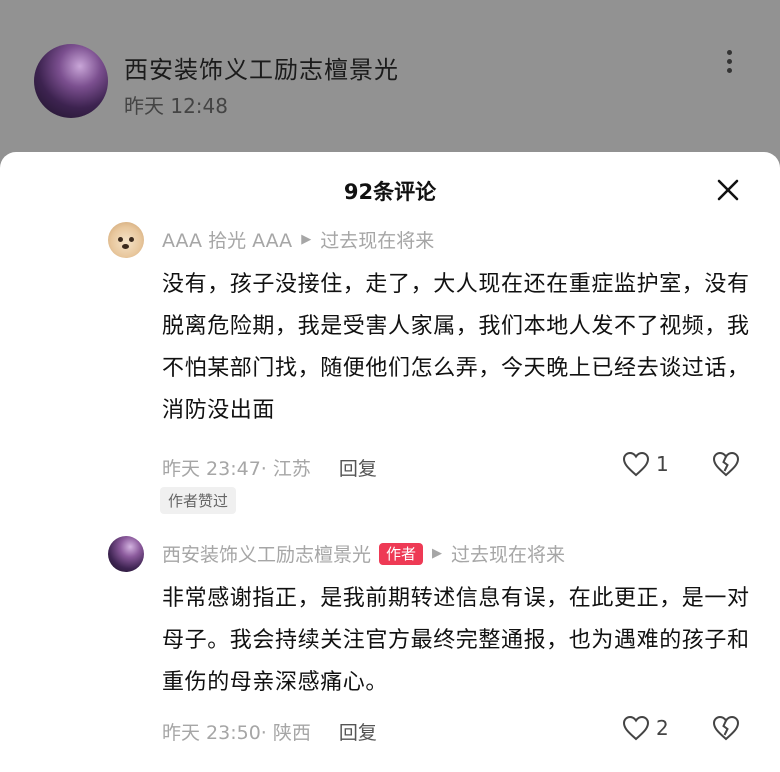  What do you see at coordinates (236, 469) in the screenshot?
I see `comment-time-location: 昨天 23:47· 江苏` at bounding box center [236, 469].